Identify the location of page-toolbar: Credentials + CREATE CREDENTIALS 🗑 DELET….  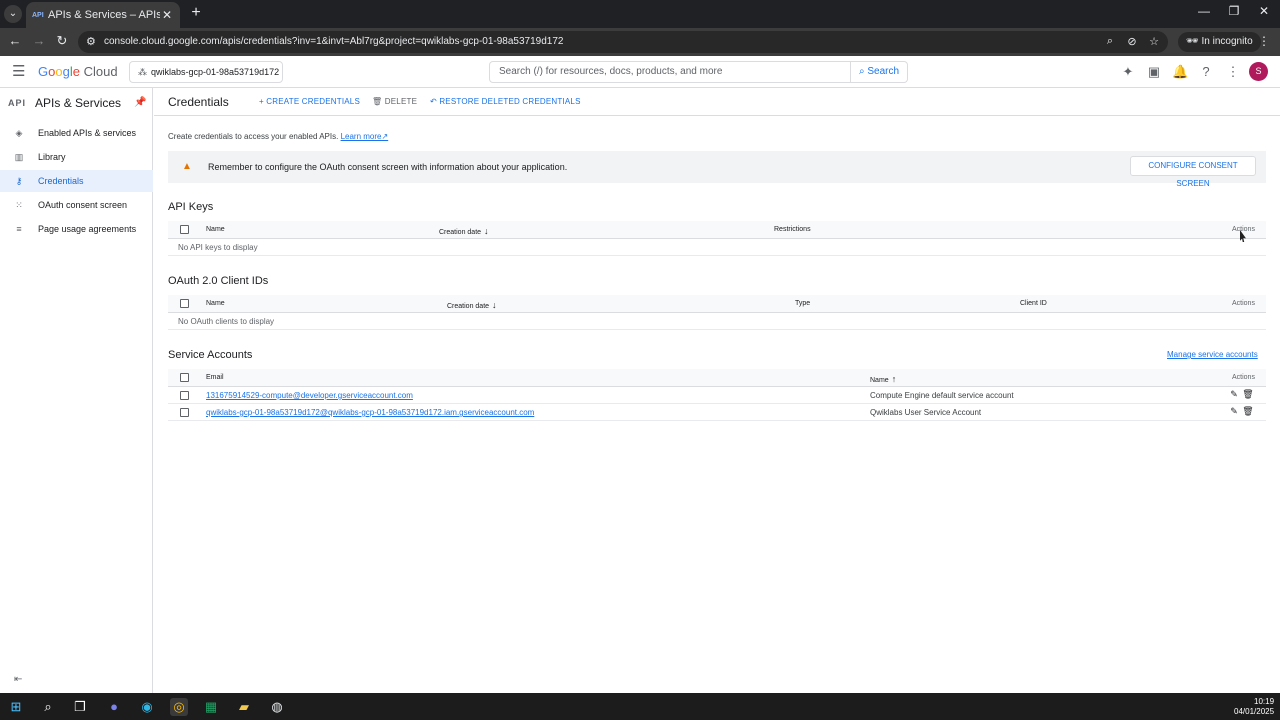
(717, 102).